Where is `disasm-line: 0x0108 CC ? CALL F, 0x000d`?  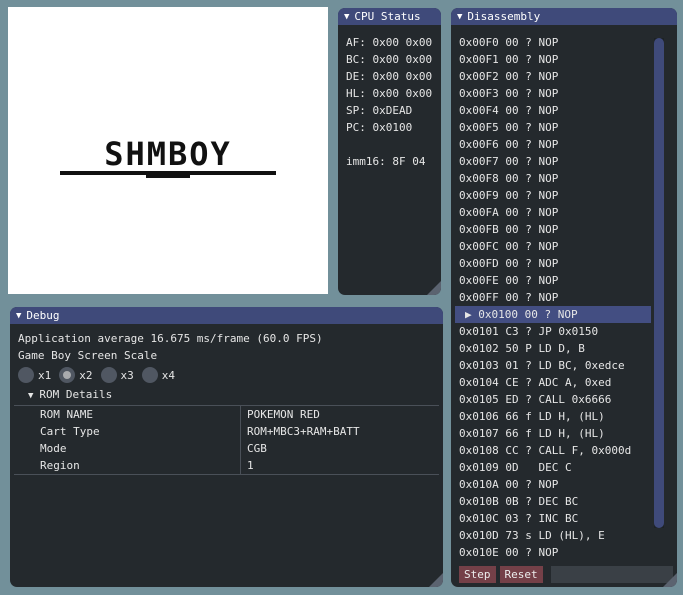 disasm-line: 0x0108 CC ? CALL F, 0x000d is located at coordinates (551, 450).